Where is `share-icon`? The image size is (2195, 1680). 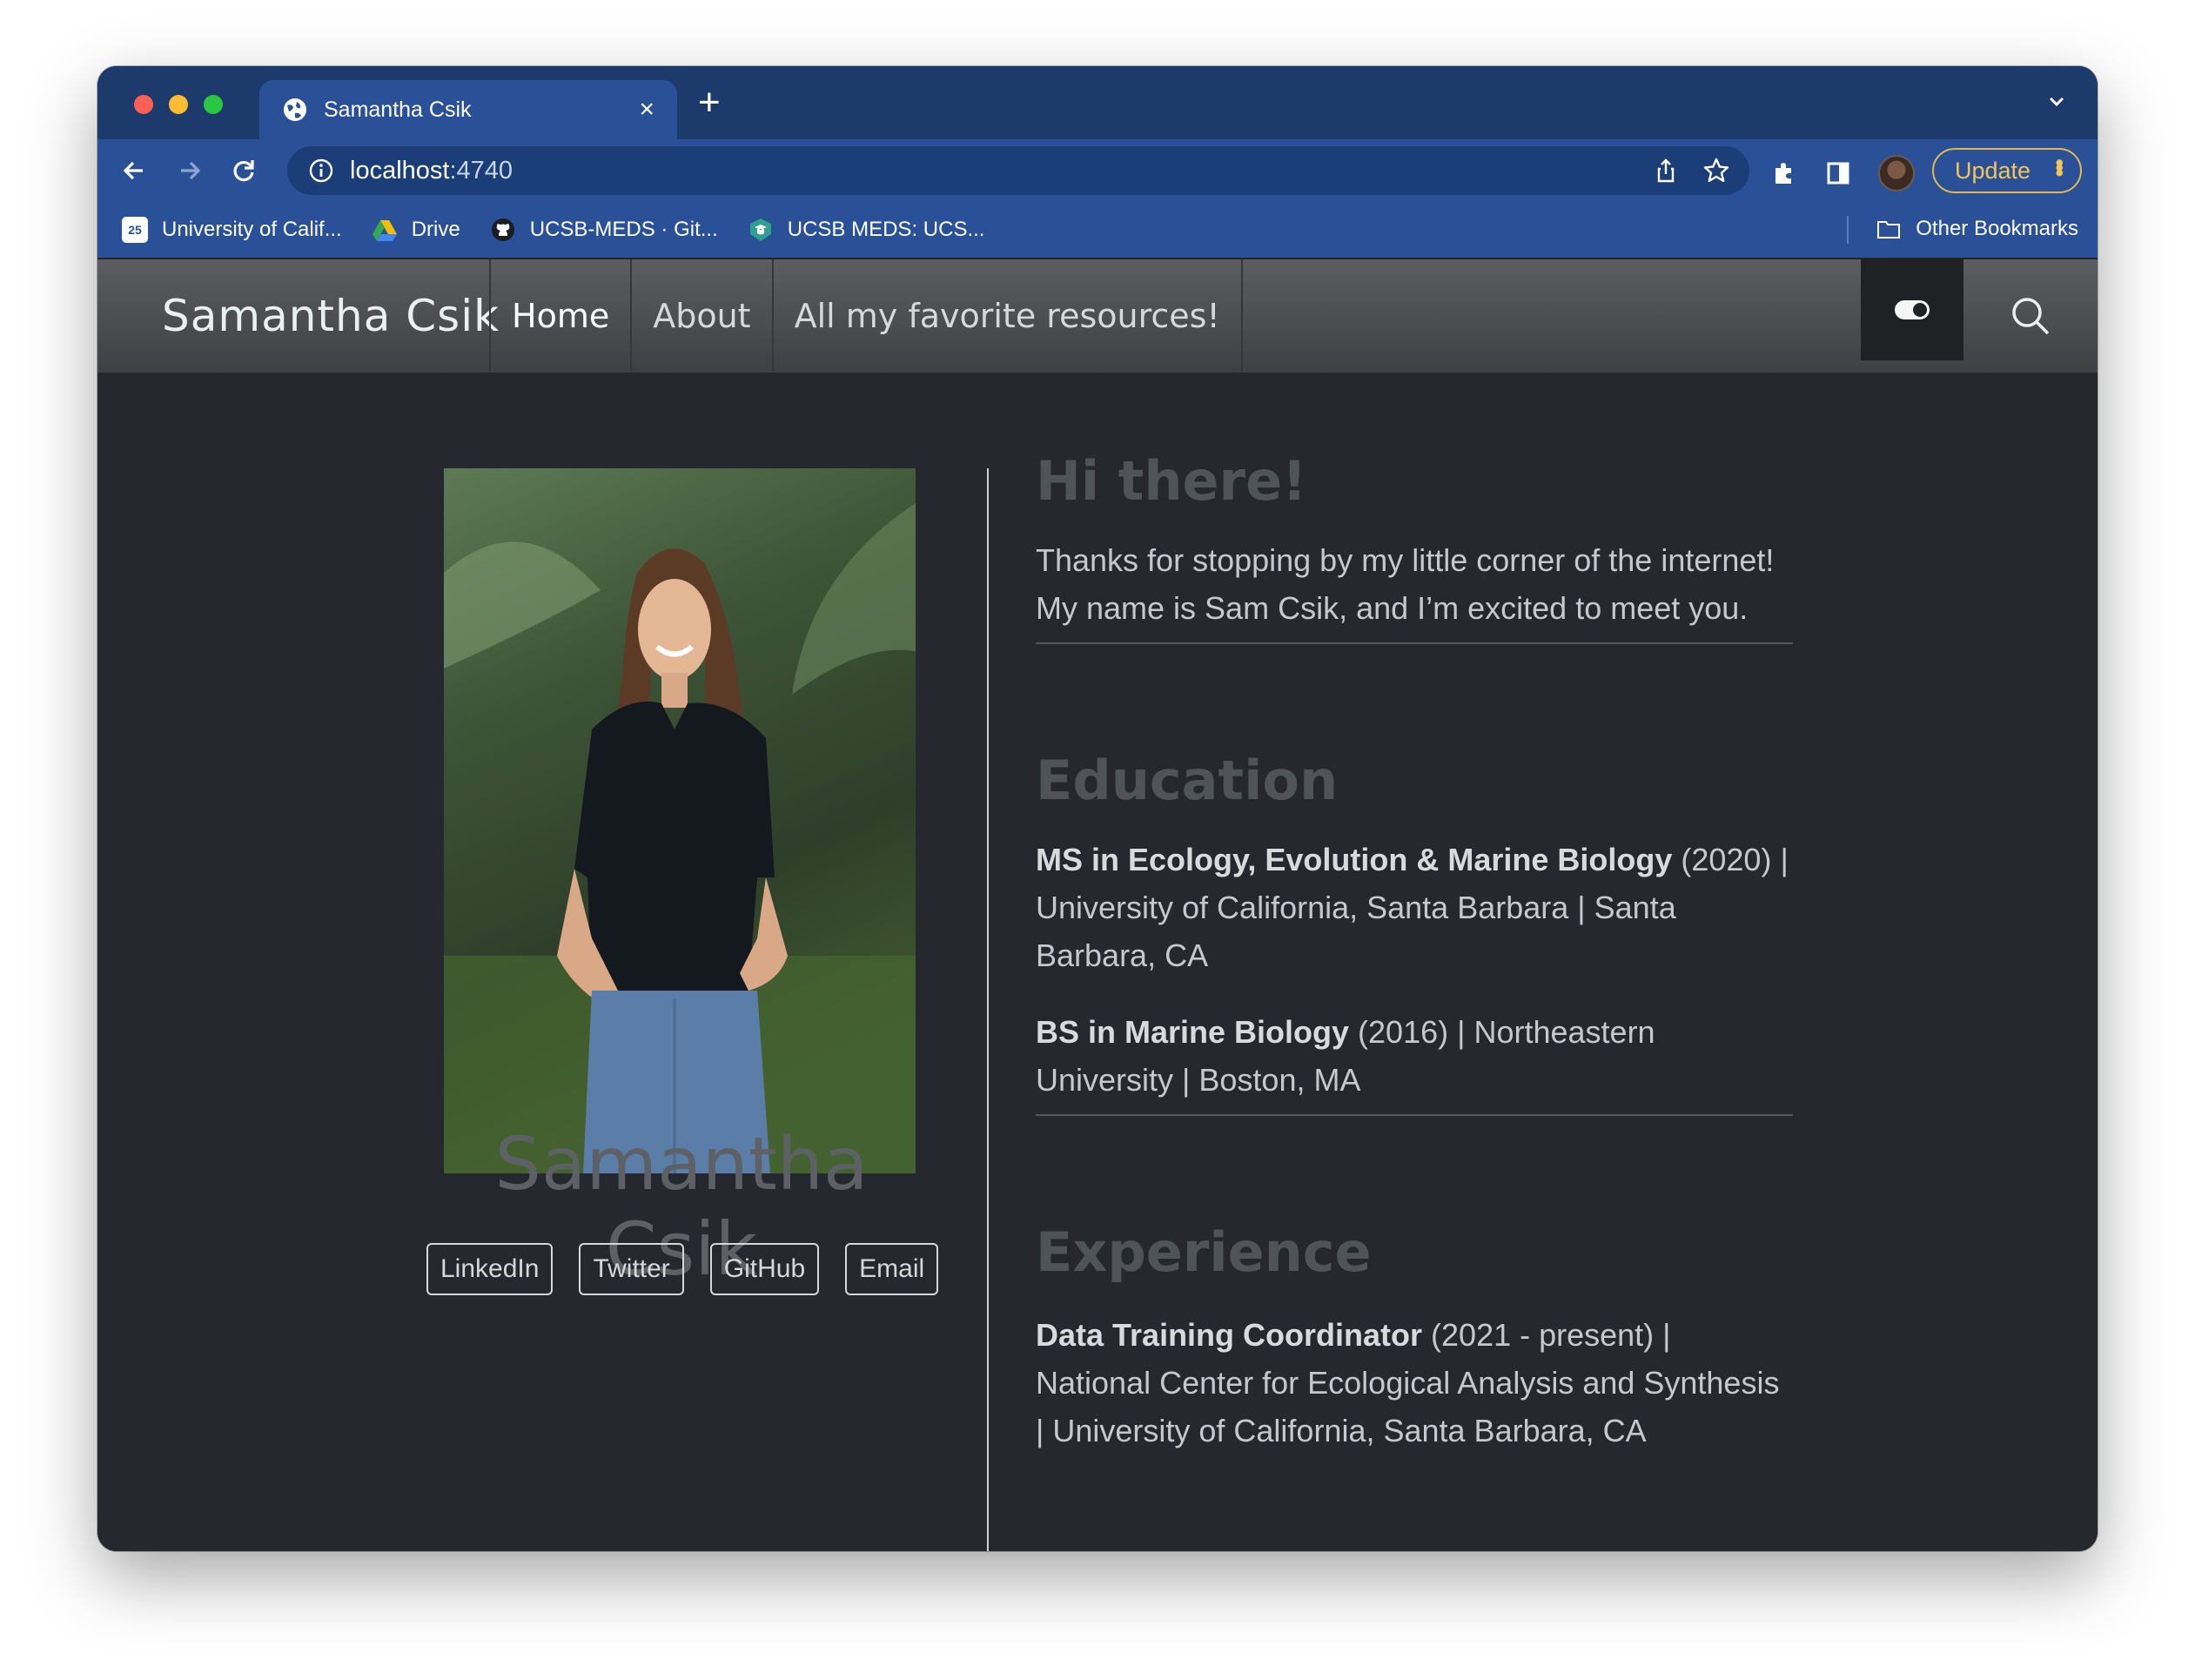
share-icon is located at coordinates (1666, 171).